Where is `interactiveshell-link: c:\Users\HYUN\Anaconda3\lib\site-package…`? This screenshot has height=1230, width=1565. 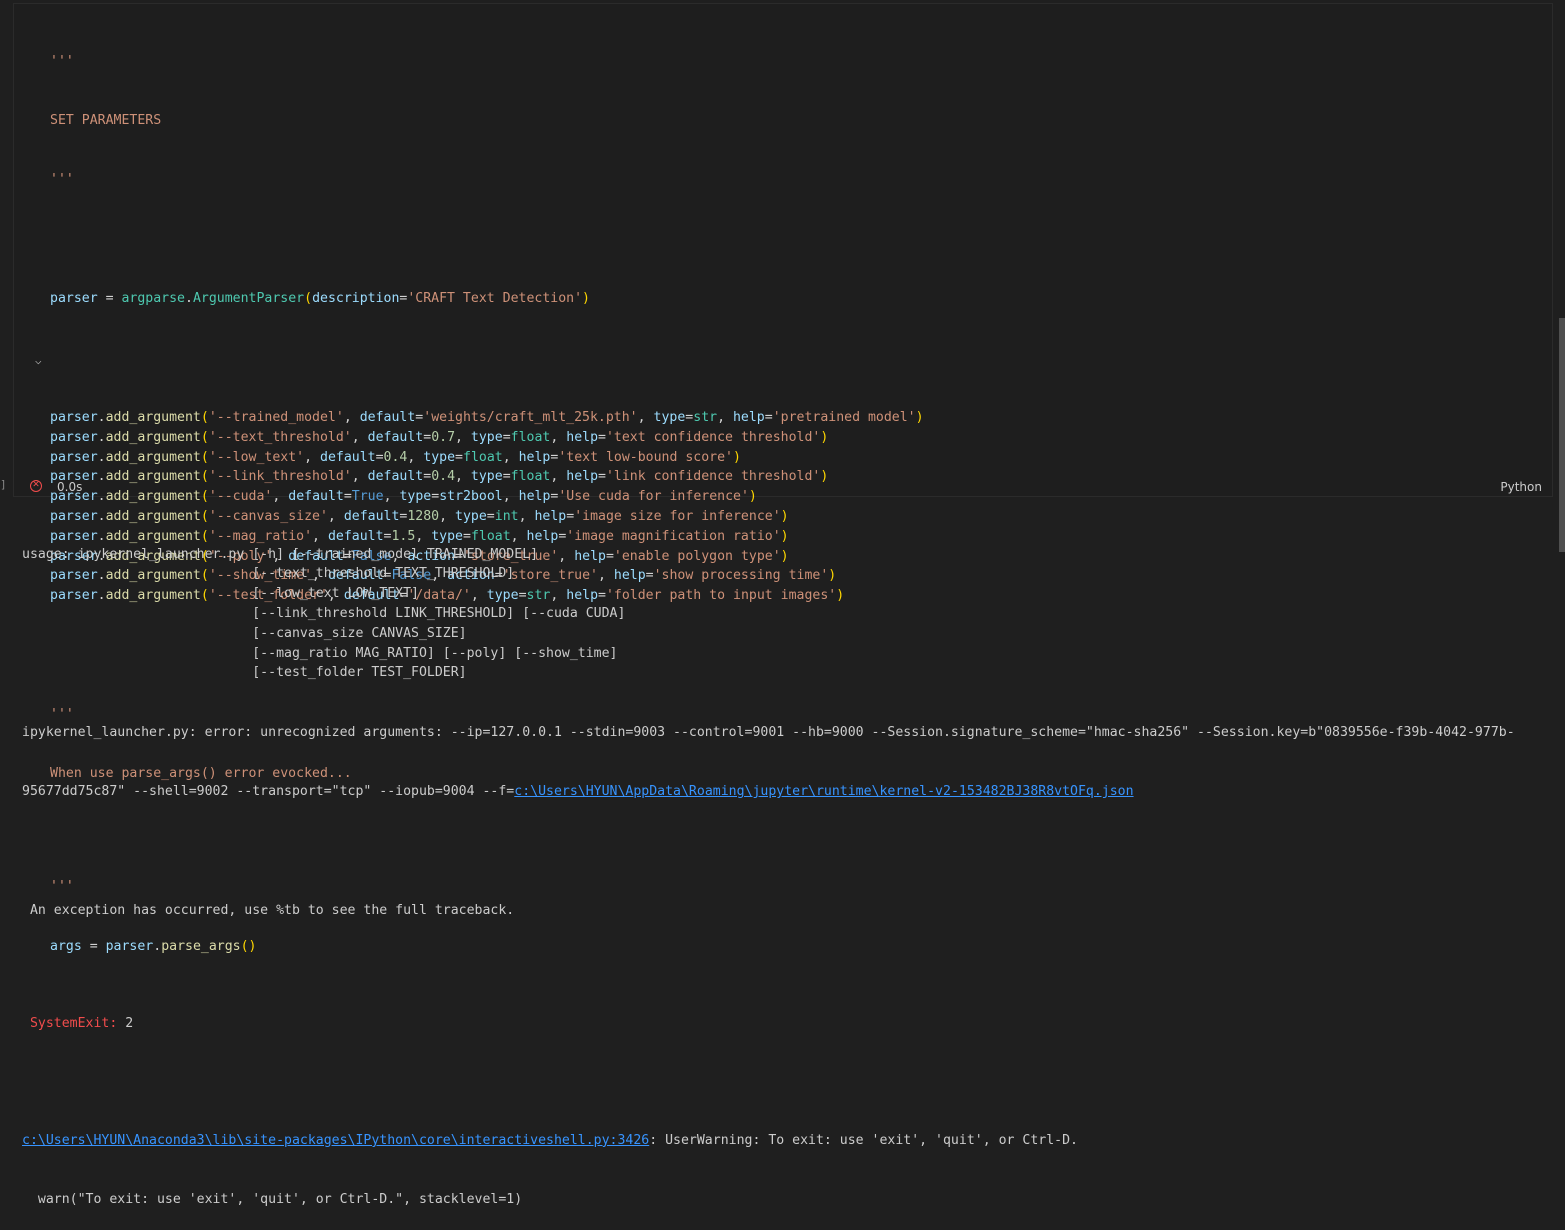
interactiveshell-link: c:\Users\HYUN\Anaconda3\lib\site-package… is located at coordinates (335, 1140).